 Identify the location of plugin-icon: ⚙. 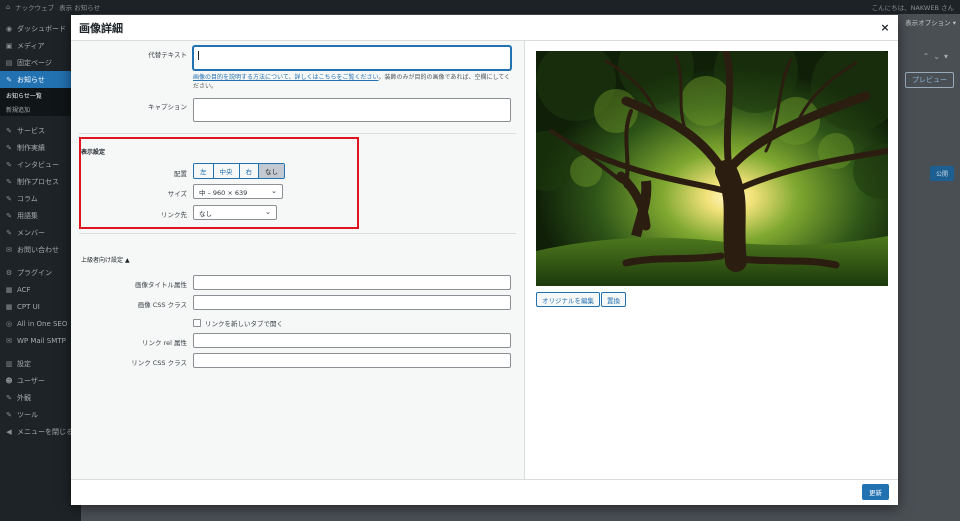
(9, 272).